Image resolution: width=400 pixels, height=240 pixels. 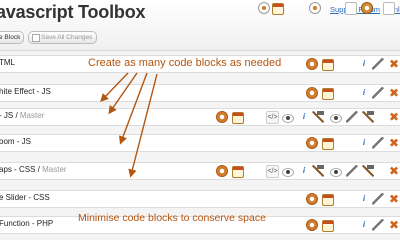 What do you see at coordinates (200, 171) in the screenshot?
I see `code-block-row: aps - CSS / Master </> i ✖` at bounding box center [200, 171].